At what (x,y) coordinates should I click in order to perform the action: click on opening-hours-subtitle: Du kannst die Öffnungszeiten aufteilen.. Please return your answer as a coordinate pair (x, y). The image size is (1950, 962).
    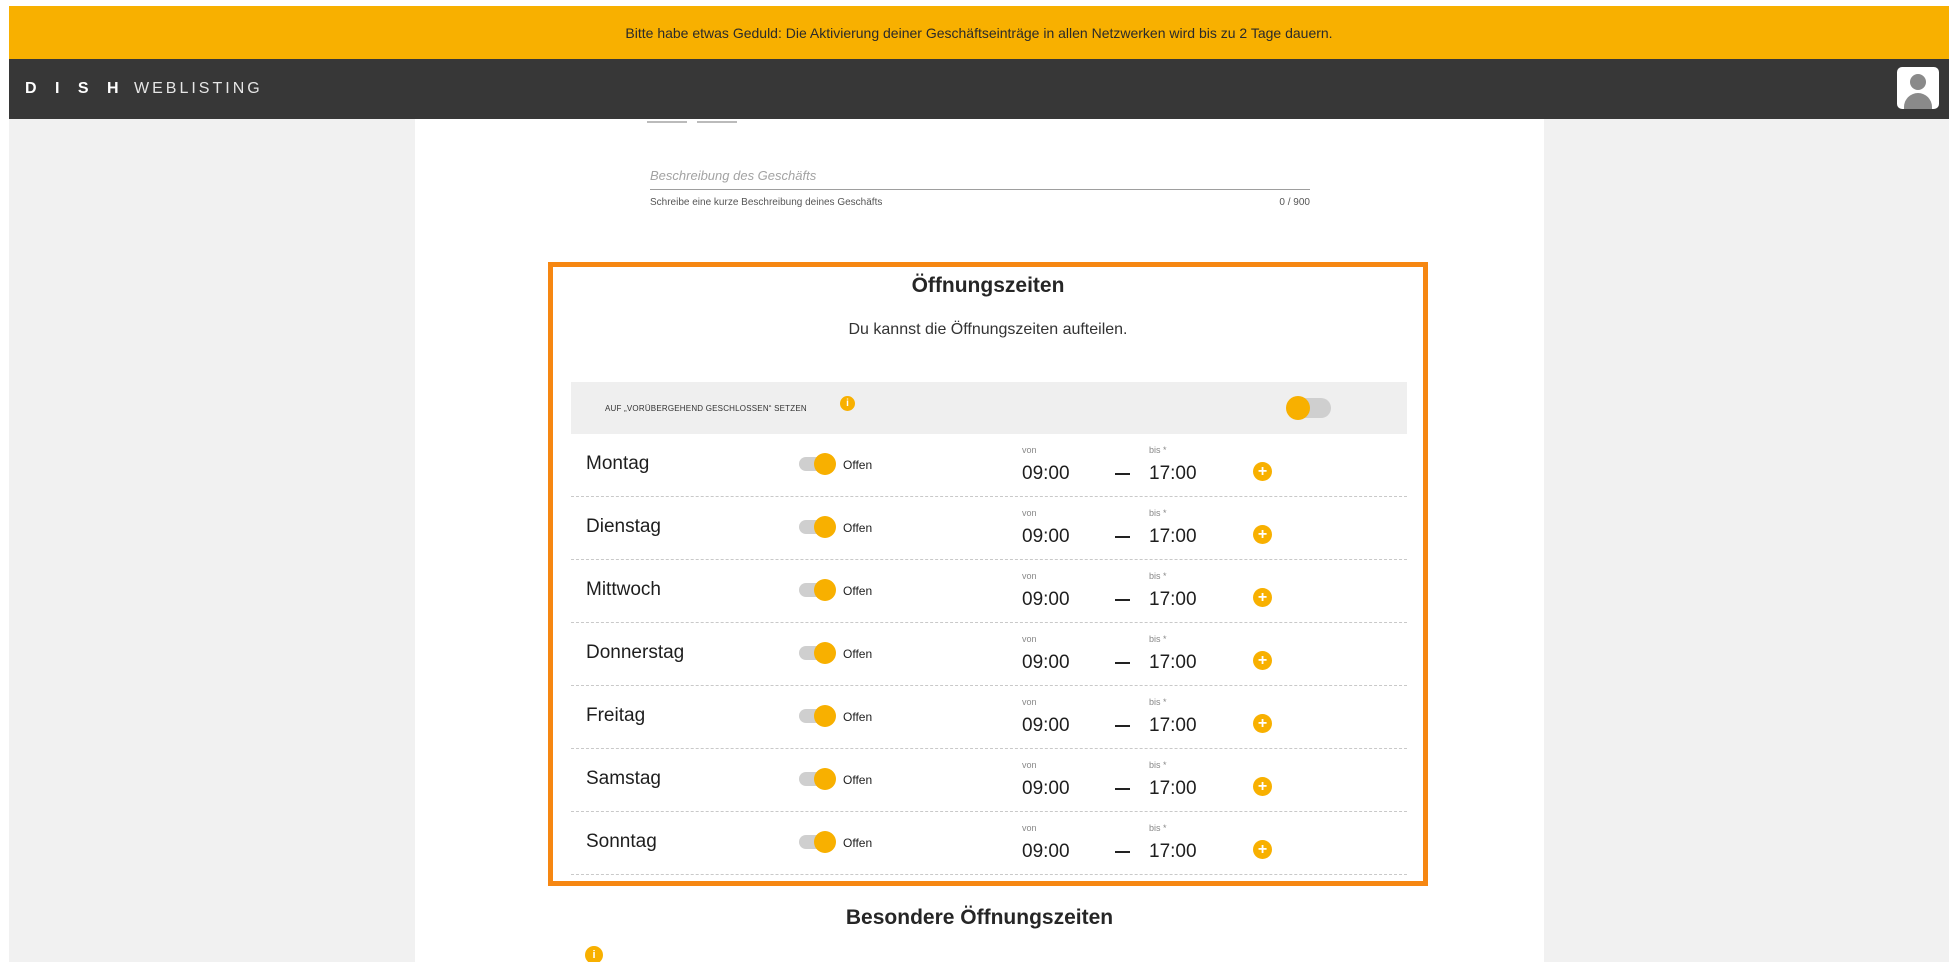
    Looking at the image, I should click on (988, 329).